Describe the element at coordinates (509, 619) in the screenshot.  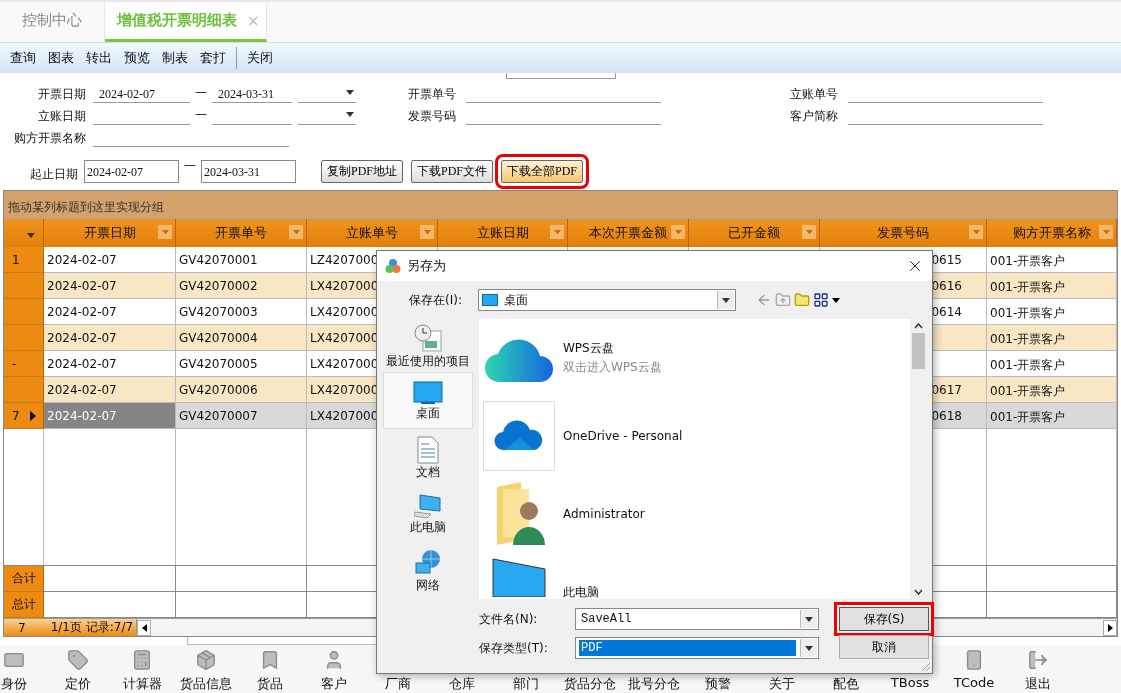
I see `field-label: 文件名(N):` at that location.